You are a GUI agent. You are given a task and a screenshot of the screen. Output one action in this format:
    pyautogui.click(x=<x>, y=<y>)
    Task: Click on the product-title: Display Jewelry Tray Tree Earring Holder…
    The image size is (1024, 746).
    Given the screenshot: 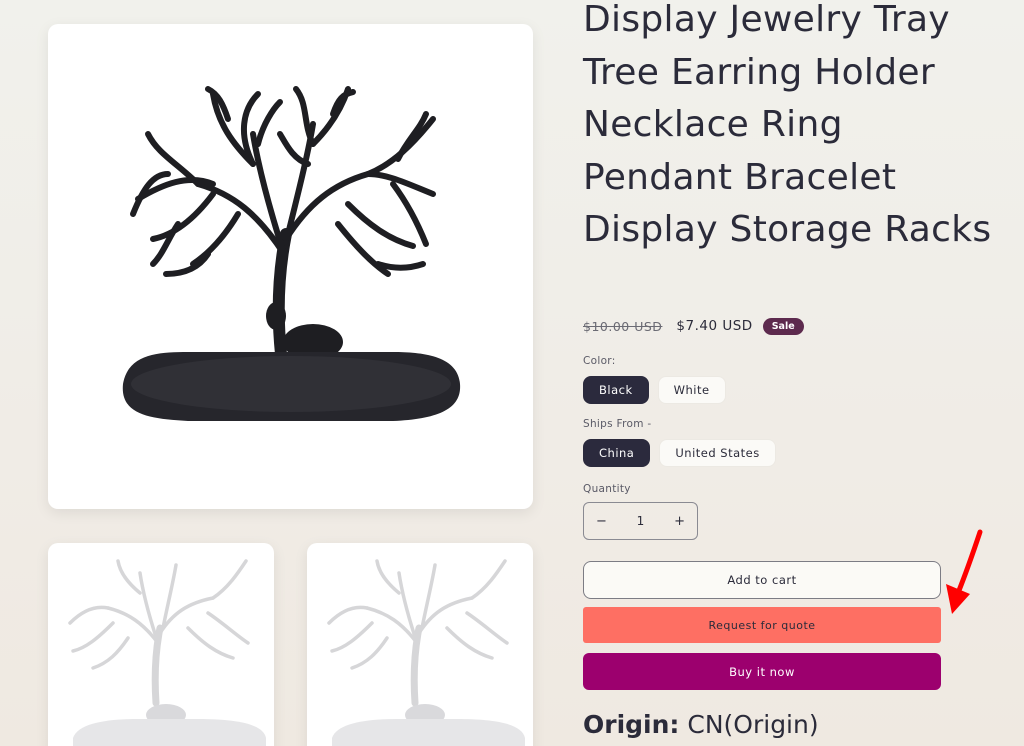 What is the action you would take?
    pyautogui.click(x=787, y=125)
    